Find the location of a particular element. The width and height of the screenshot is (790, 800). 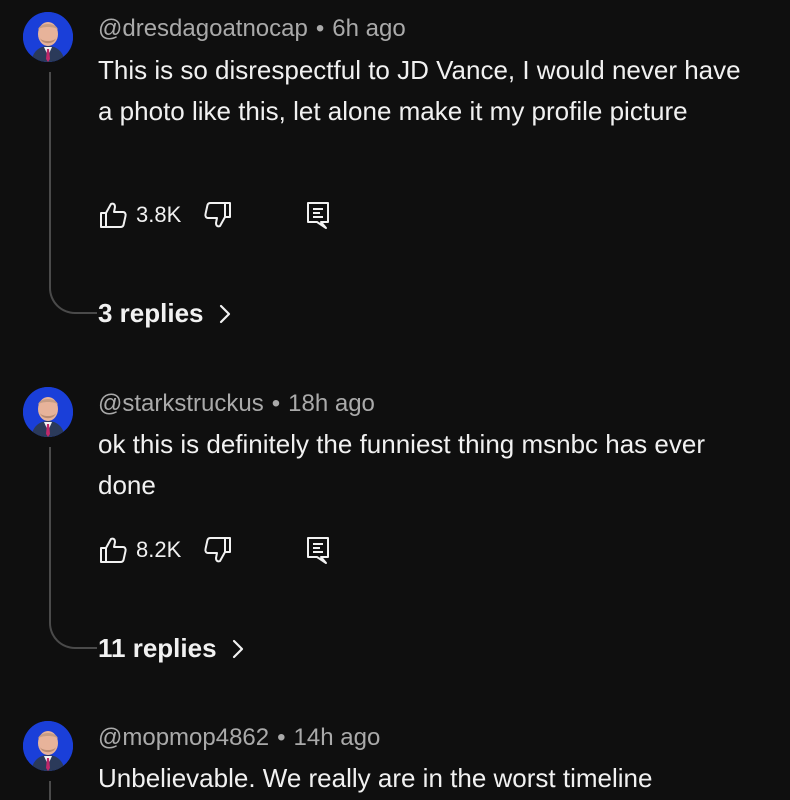

thread-line is located at coordinates (50, 790).